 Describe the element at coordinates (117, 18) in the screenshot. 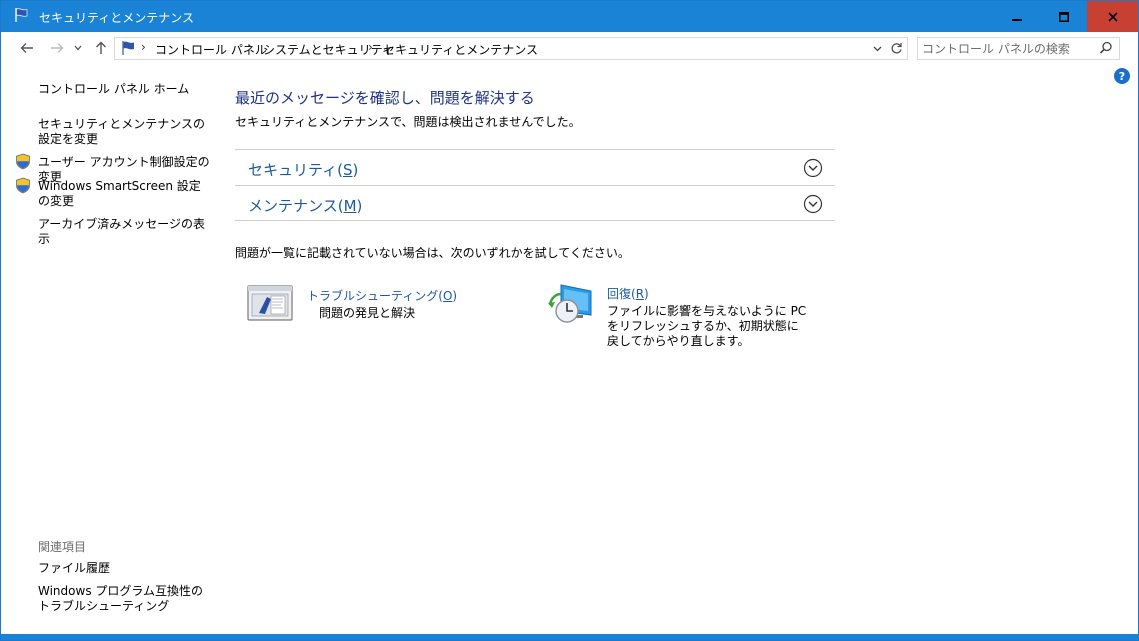

I see `window-title: セキュリティとメンテナンス` at that location.